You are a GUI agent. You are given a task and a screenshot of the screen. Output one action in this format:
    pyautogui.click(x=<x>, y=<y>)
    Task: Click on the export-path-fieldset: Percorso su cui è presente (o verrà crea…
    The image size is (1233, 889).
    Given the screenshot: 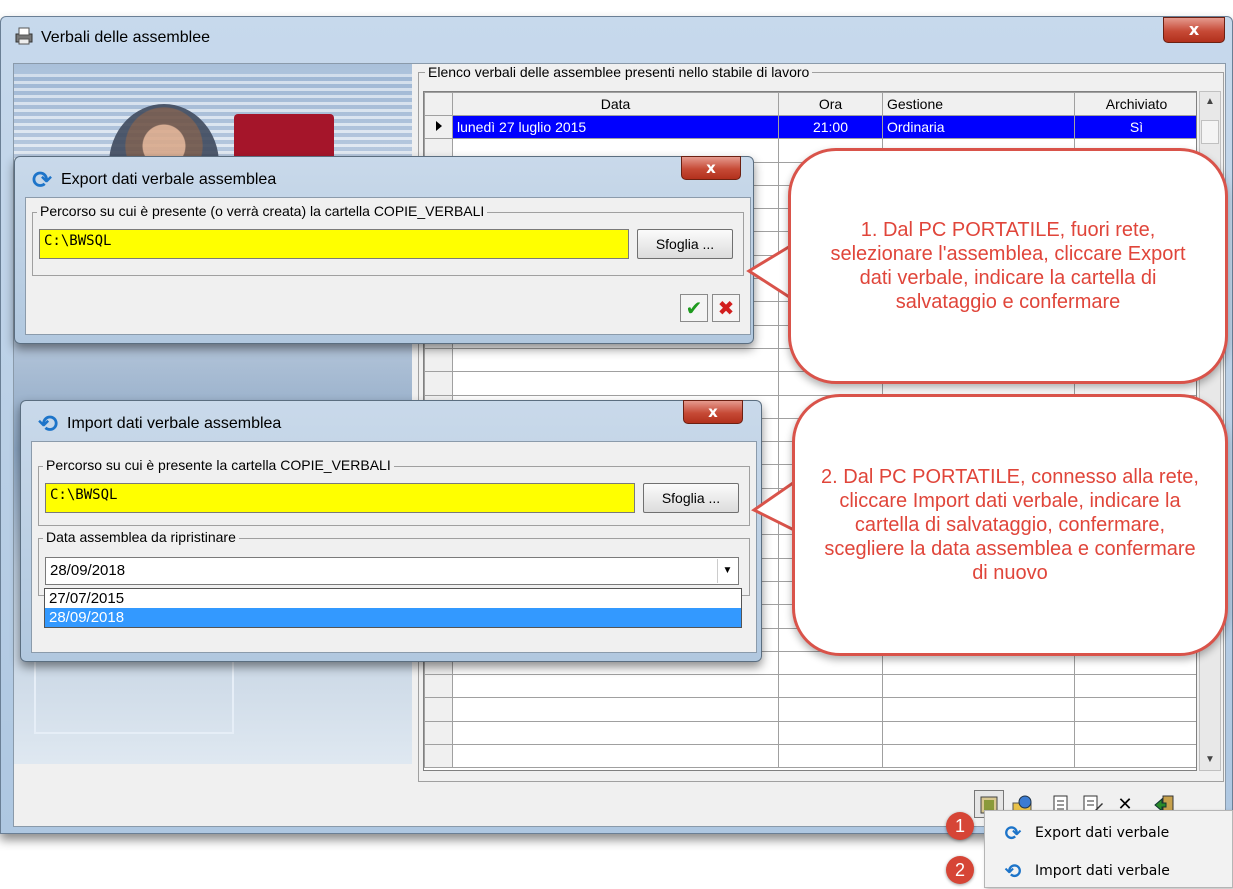 What is the action you would take?
    pyautogui.click(x=388, y=239)
    